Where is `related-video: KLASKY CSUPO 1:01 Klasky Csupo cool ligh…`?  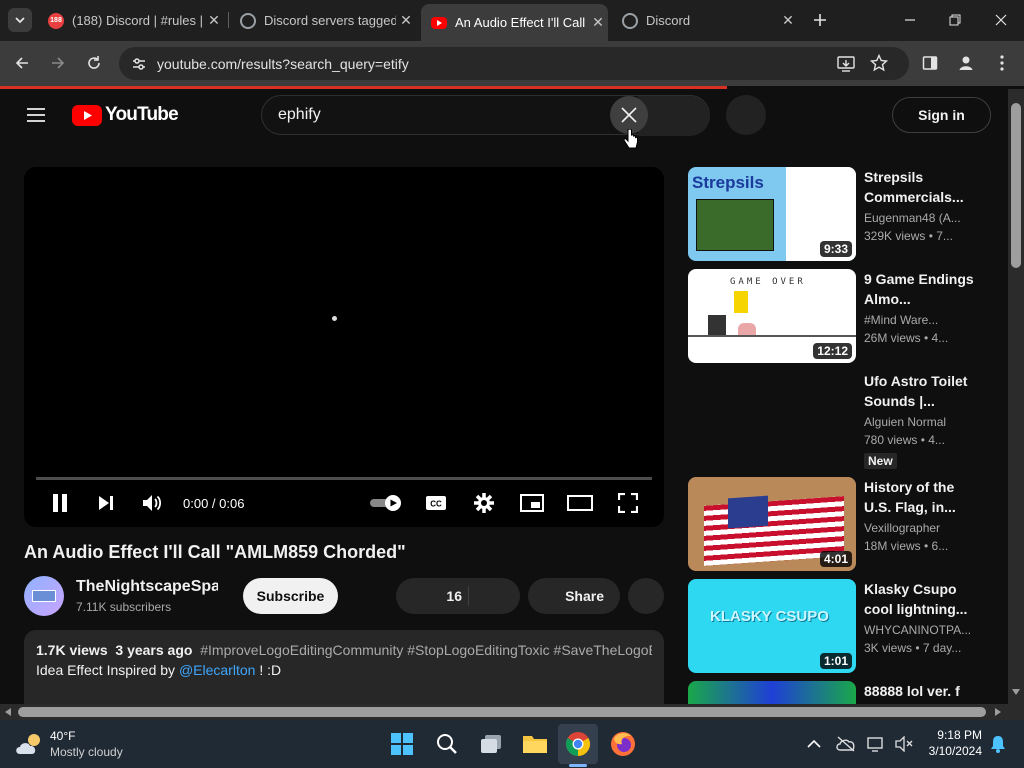 related-video: KLASKY CSUPO 1:01 Klasky Csupo cool ligh… is located at coordinates (838, 626).